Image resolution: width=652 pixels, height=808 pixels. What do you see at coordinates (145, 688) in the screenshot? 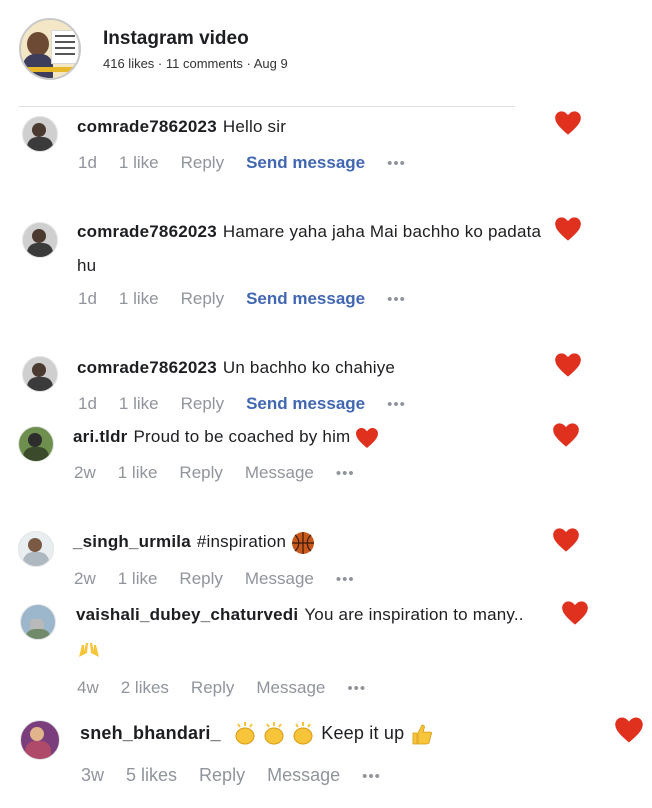
I see `like-count: 2 likes` at bounding box center [145, 688].